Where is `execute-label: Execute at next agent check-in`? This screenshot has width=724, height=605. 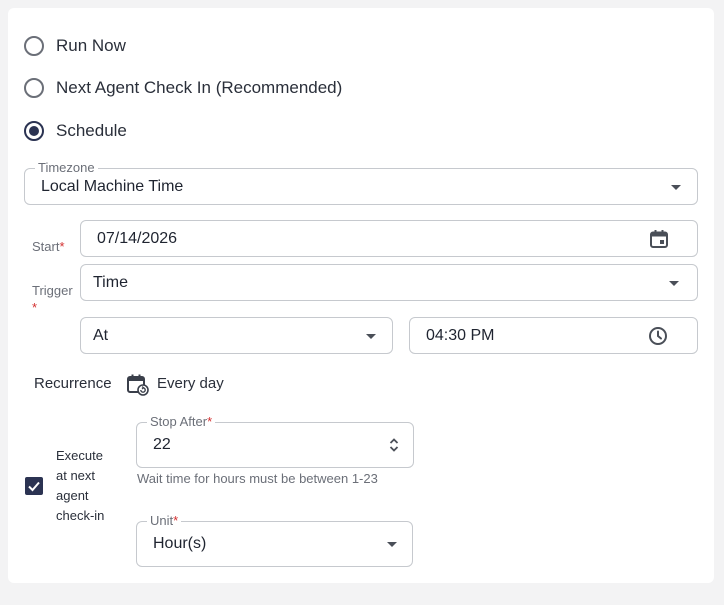
execute-label: Execute at next agent check-in is located at coordinates (80, 485).